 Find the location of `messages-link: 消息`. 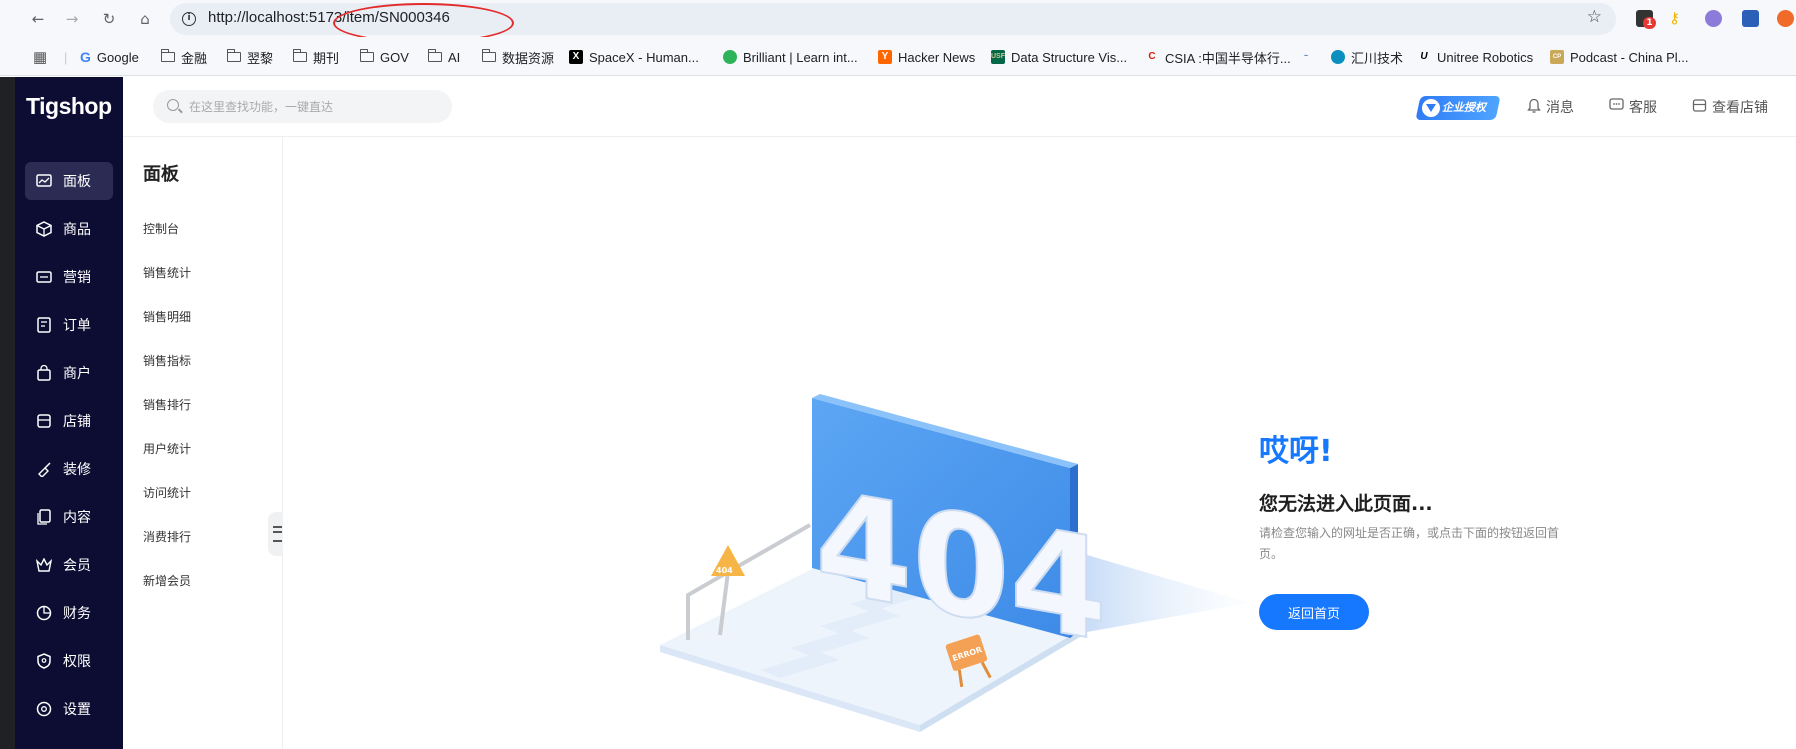

messages-link: 消息 is located at coordinates (1550, 107).